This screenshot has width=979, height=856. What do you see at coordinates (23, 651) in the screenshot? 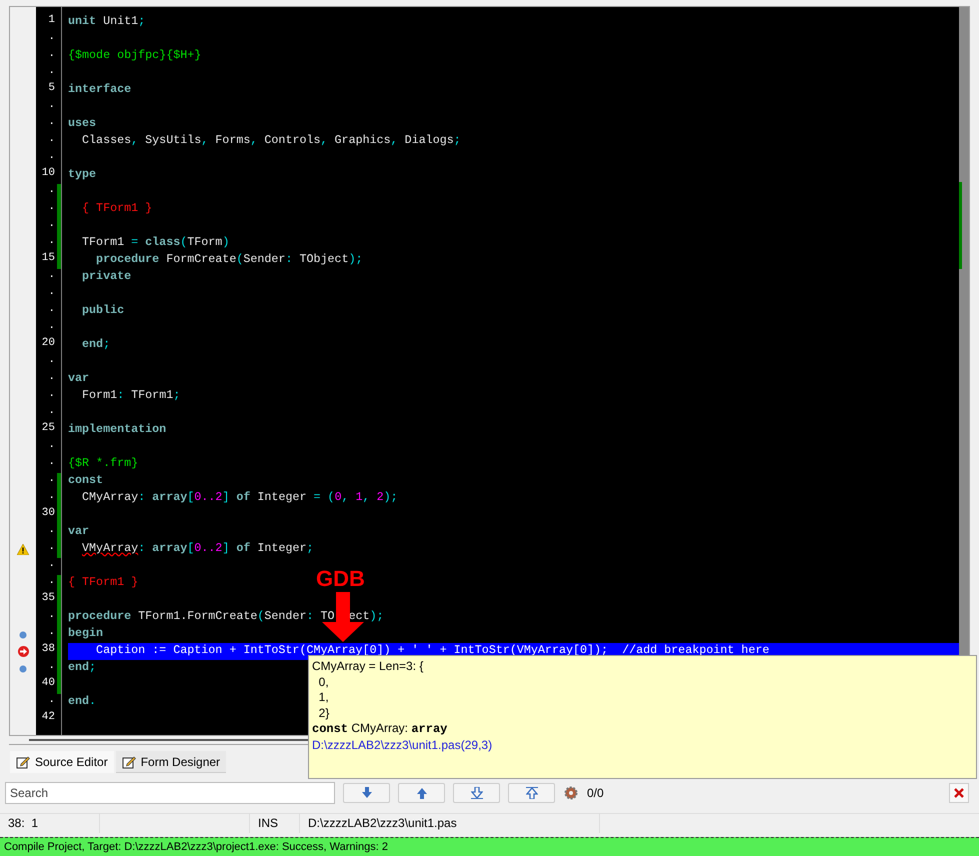
I see `breakpoint-arrow-icon` at bounding box center [23, 651].